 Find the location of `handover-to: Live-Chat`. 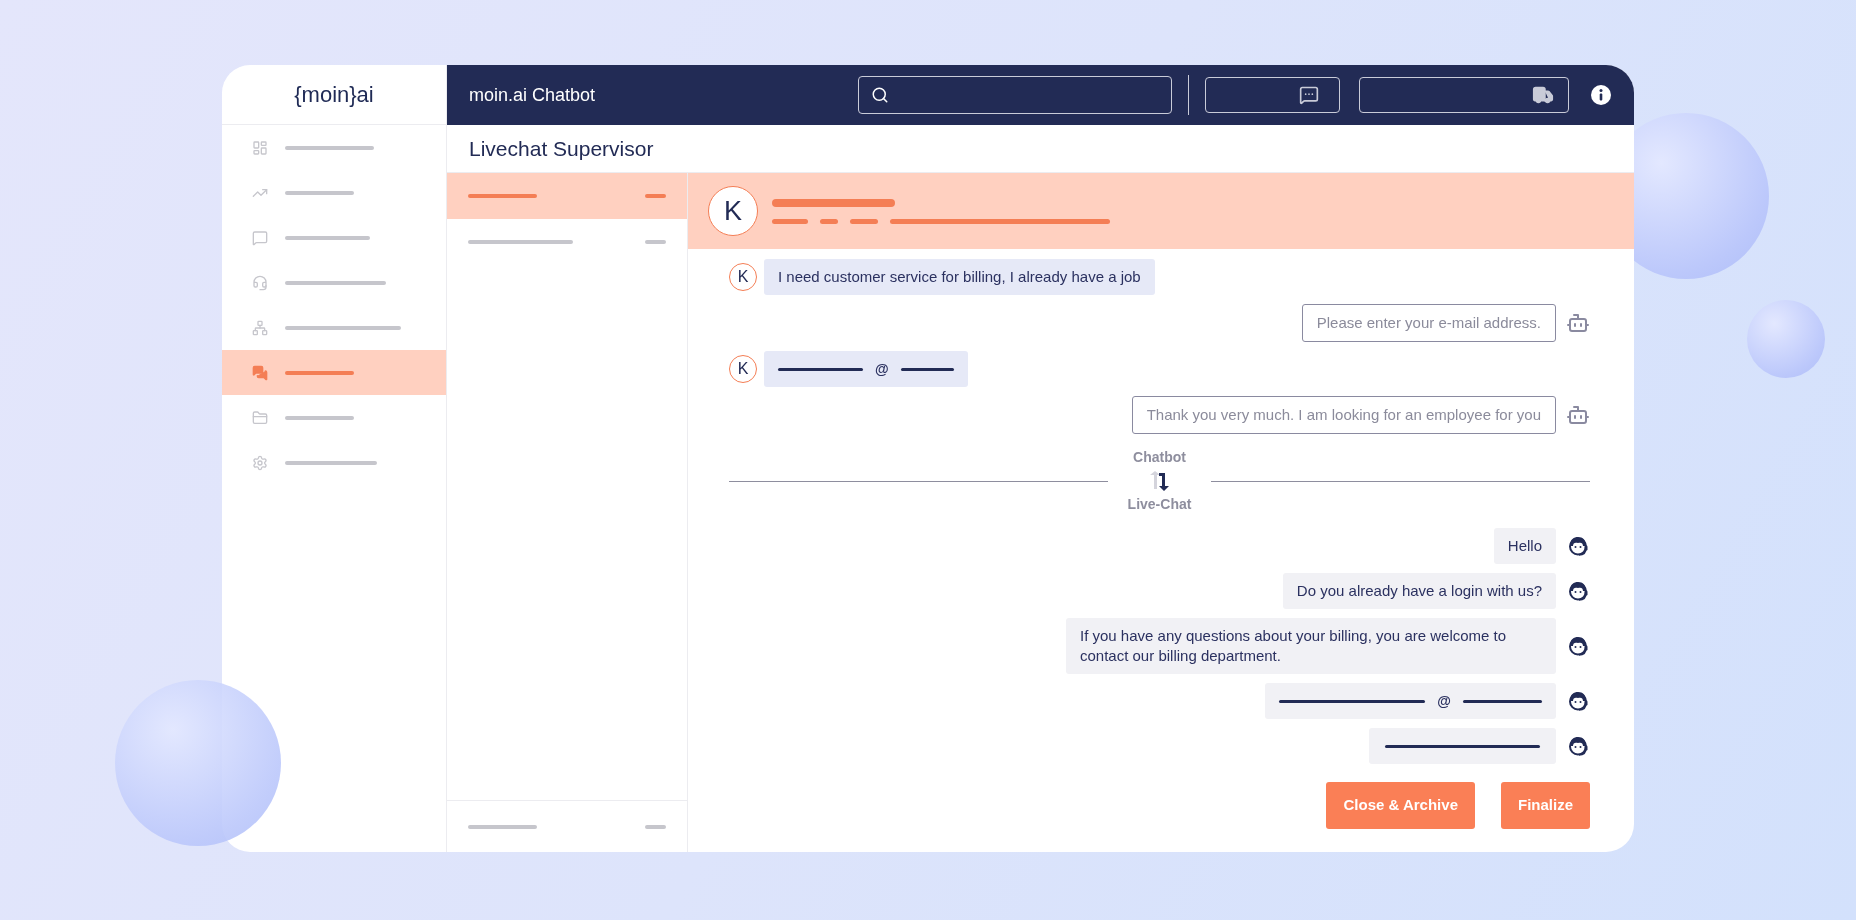

handover-to: Live-Chat is located at coordinates (1159, 504).